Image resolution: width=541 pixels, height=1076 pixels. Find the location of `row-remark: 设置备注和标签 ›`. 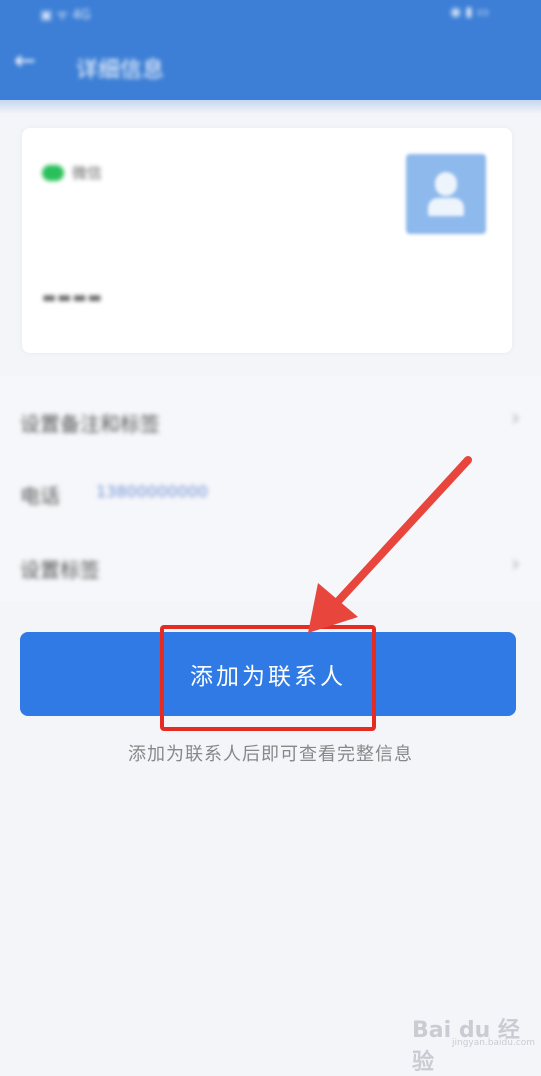

row-remark: 设置备注和标签 › is located at coordinates (270, 420).